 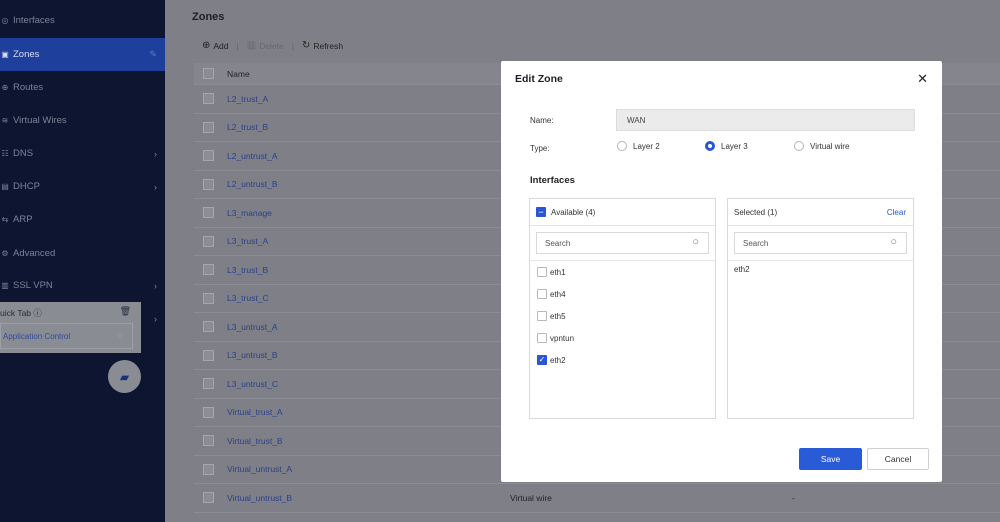 What do you see at coordinates (5, 285) in the screenshot?
I see `ssl-vpn-icon: ▥` at bounding box center [5, 285].